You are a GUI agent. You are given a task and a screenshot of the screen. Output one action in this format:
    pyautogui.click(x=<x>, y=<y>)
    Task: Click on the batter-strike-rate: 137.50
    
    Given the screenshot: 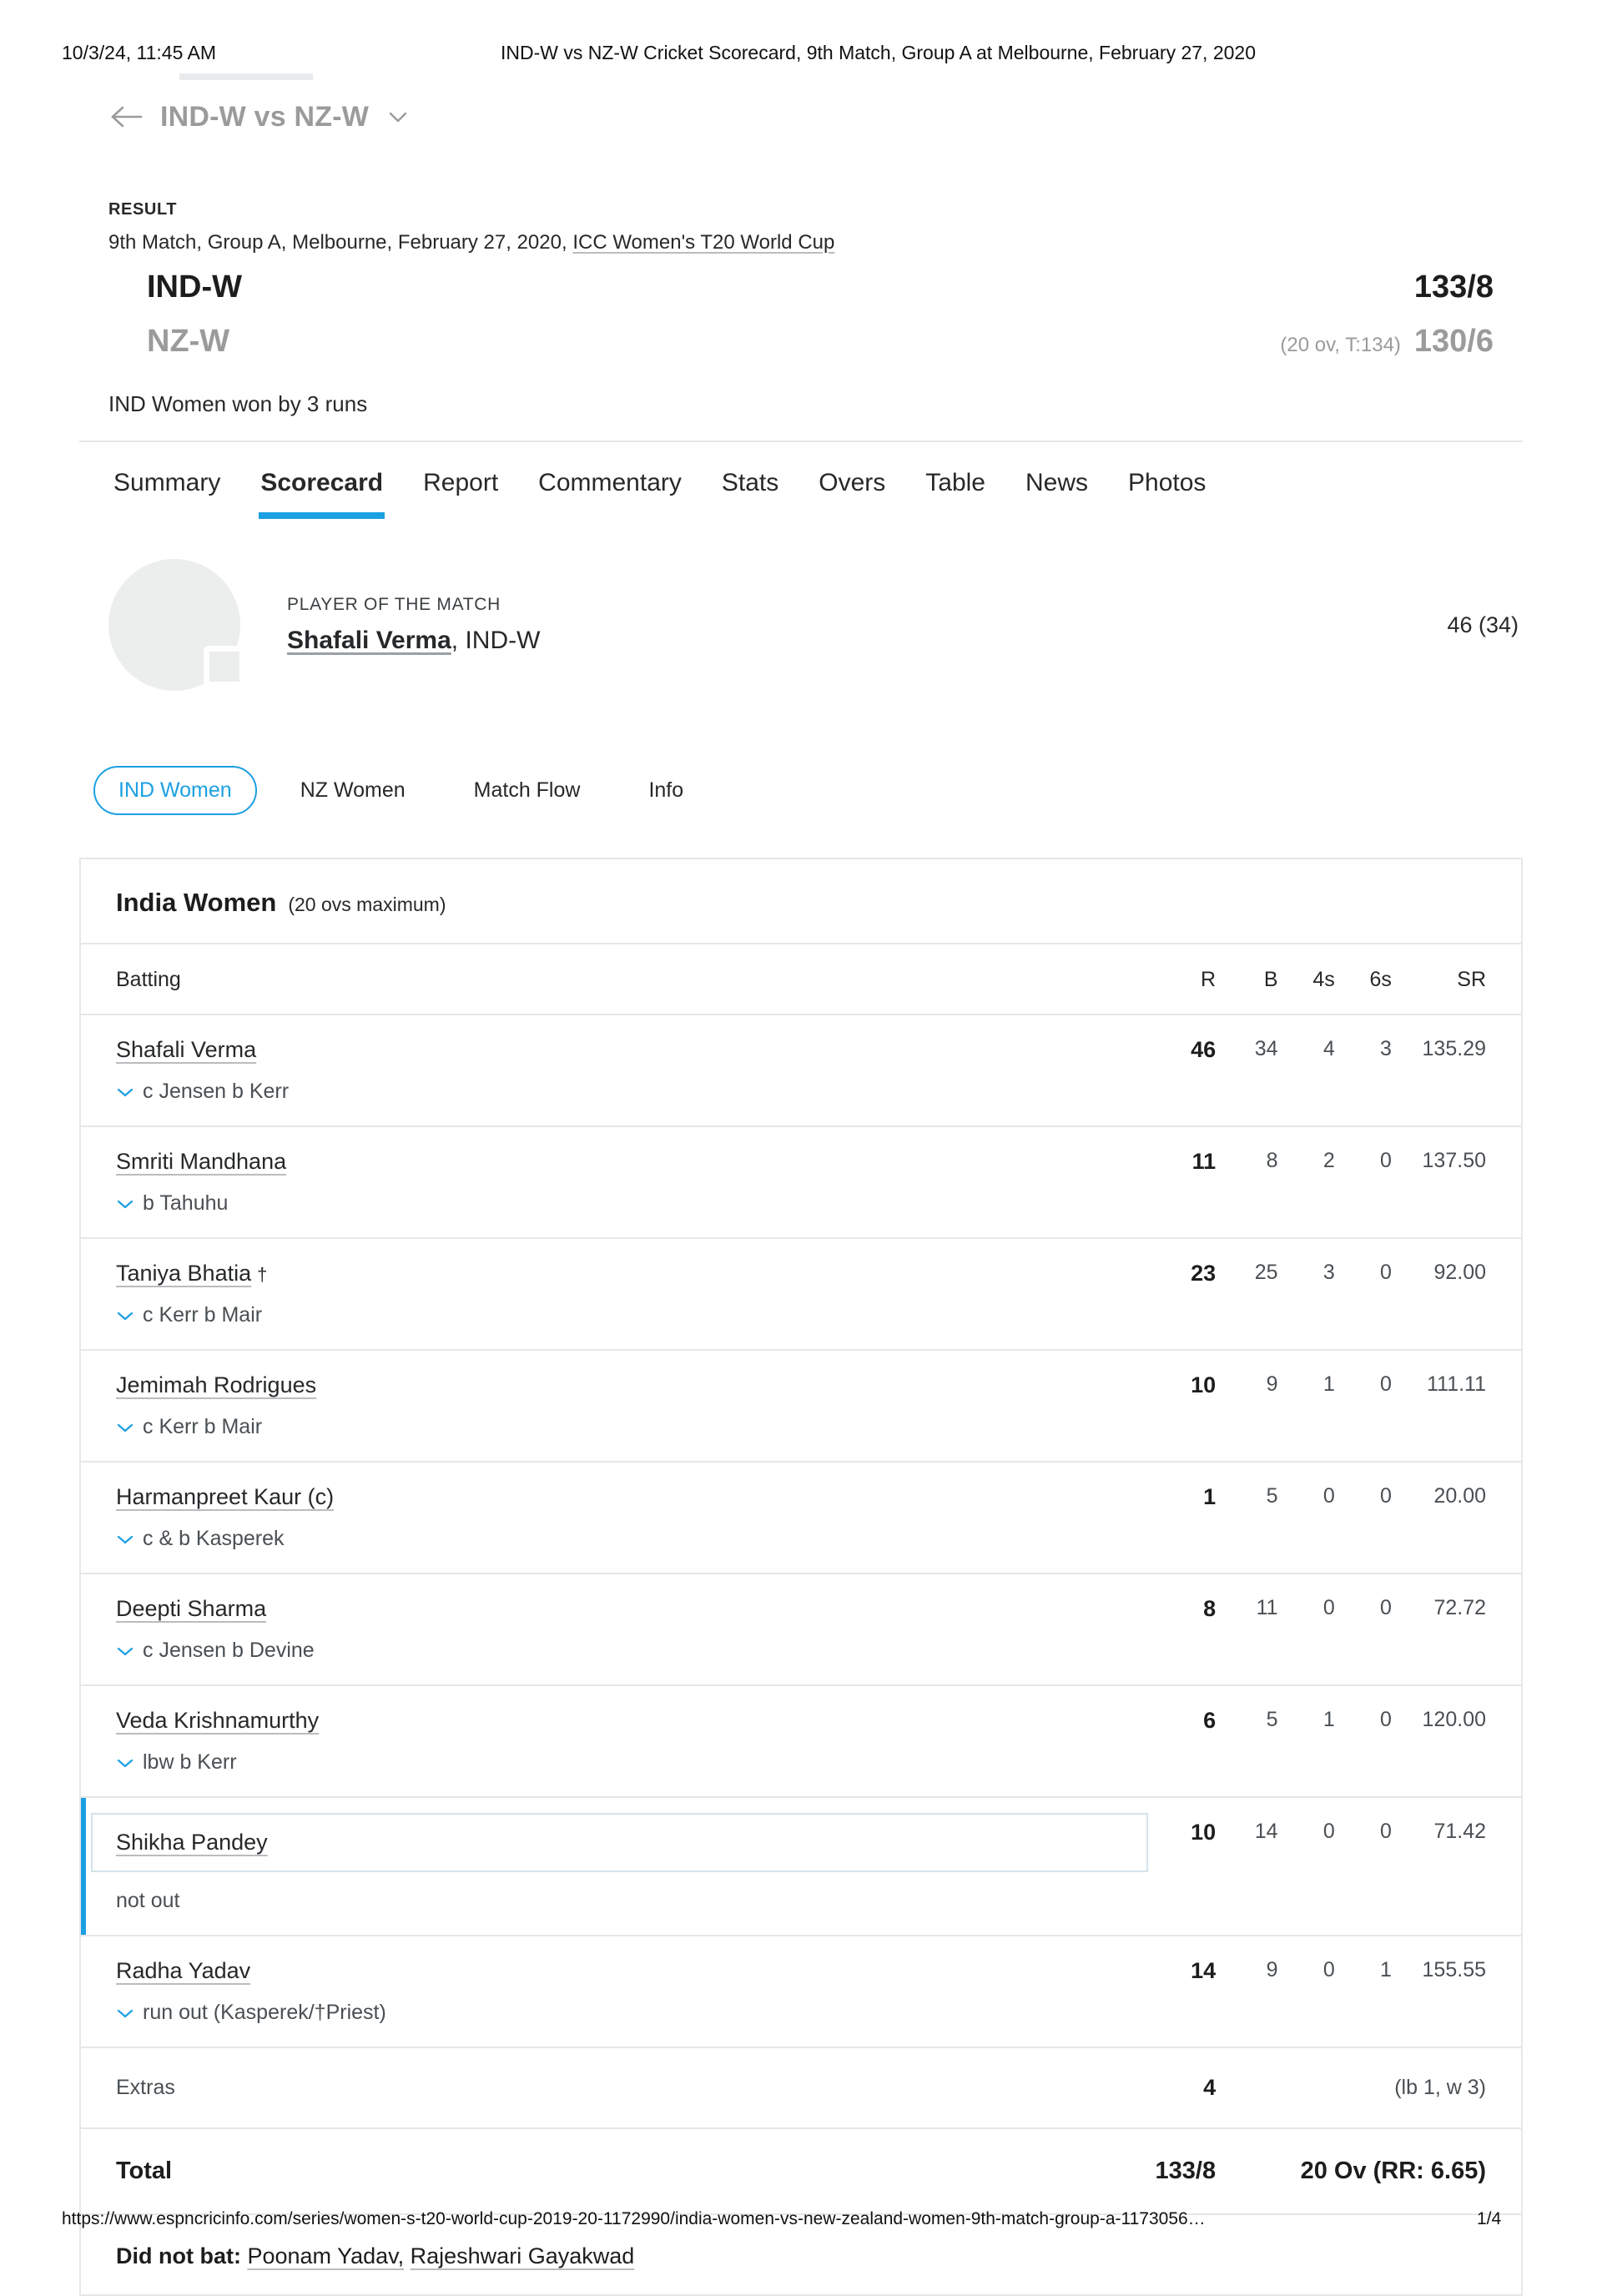 What is the action you would take?
    pyautogui.click(x=1456, y=1181)
    